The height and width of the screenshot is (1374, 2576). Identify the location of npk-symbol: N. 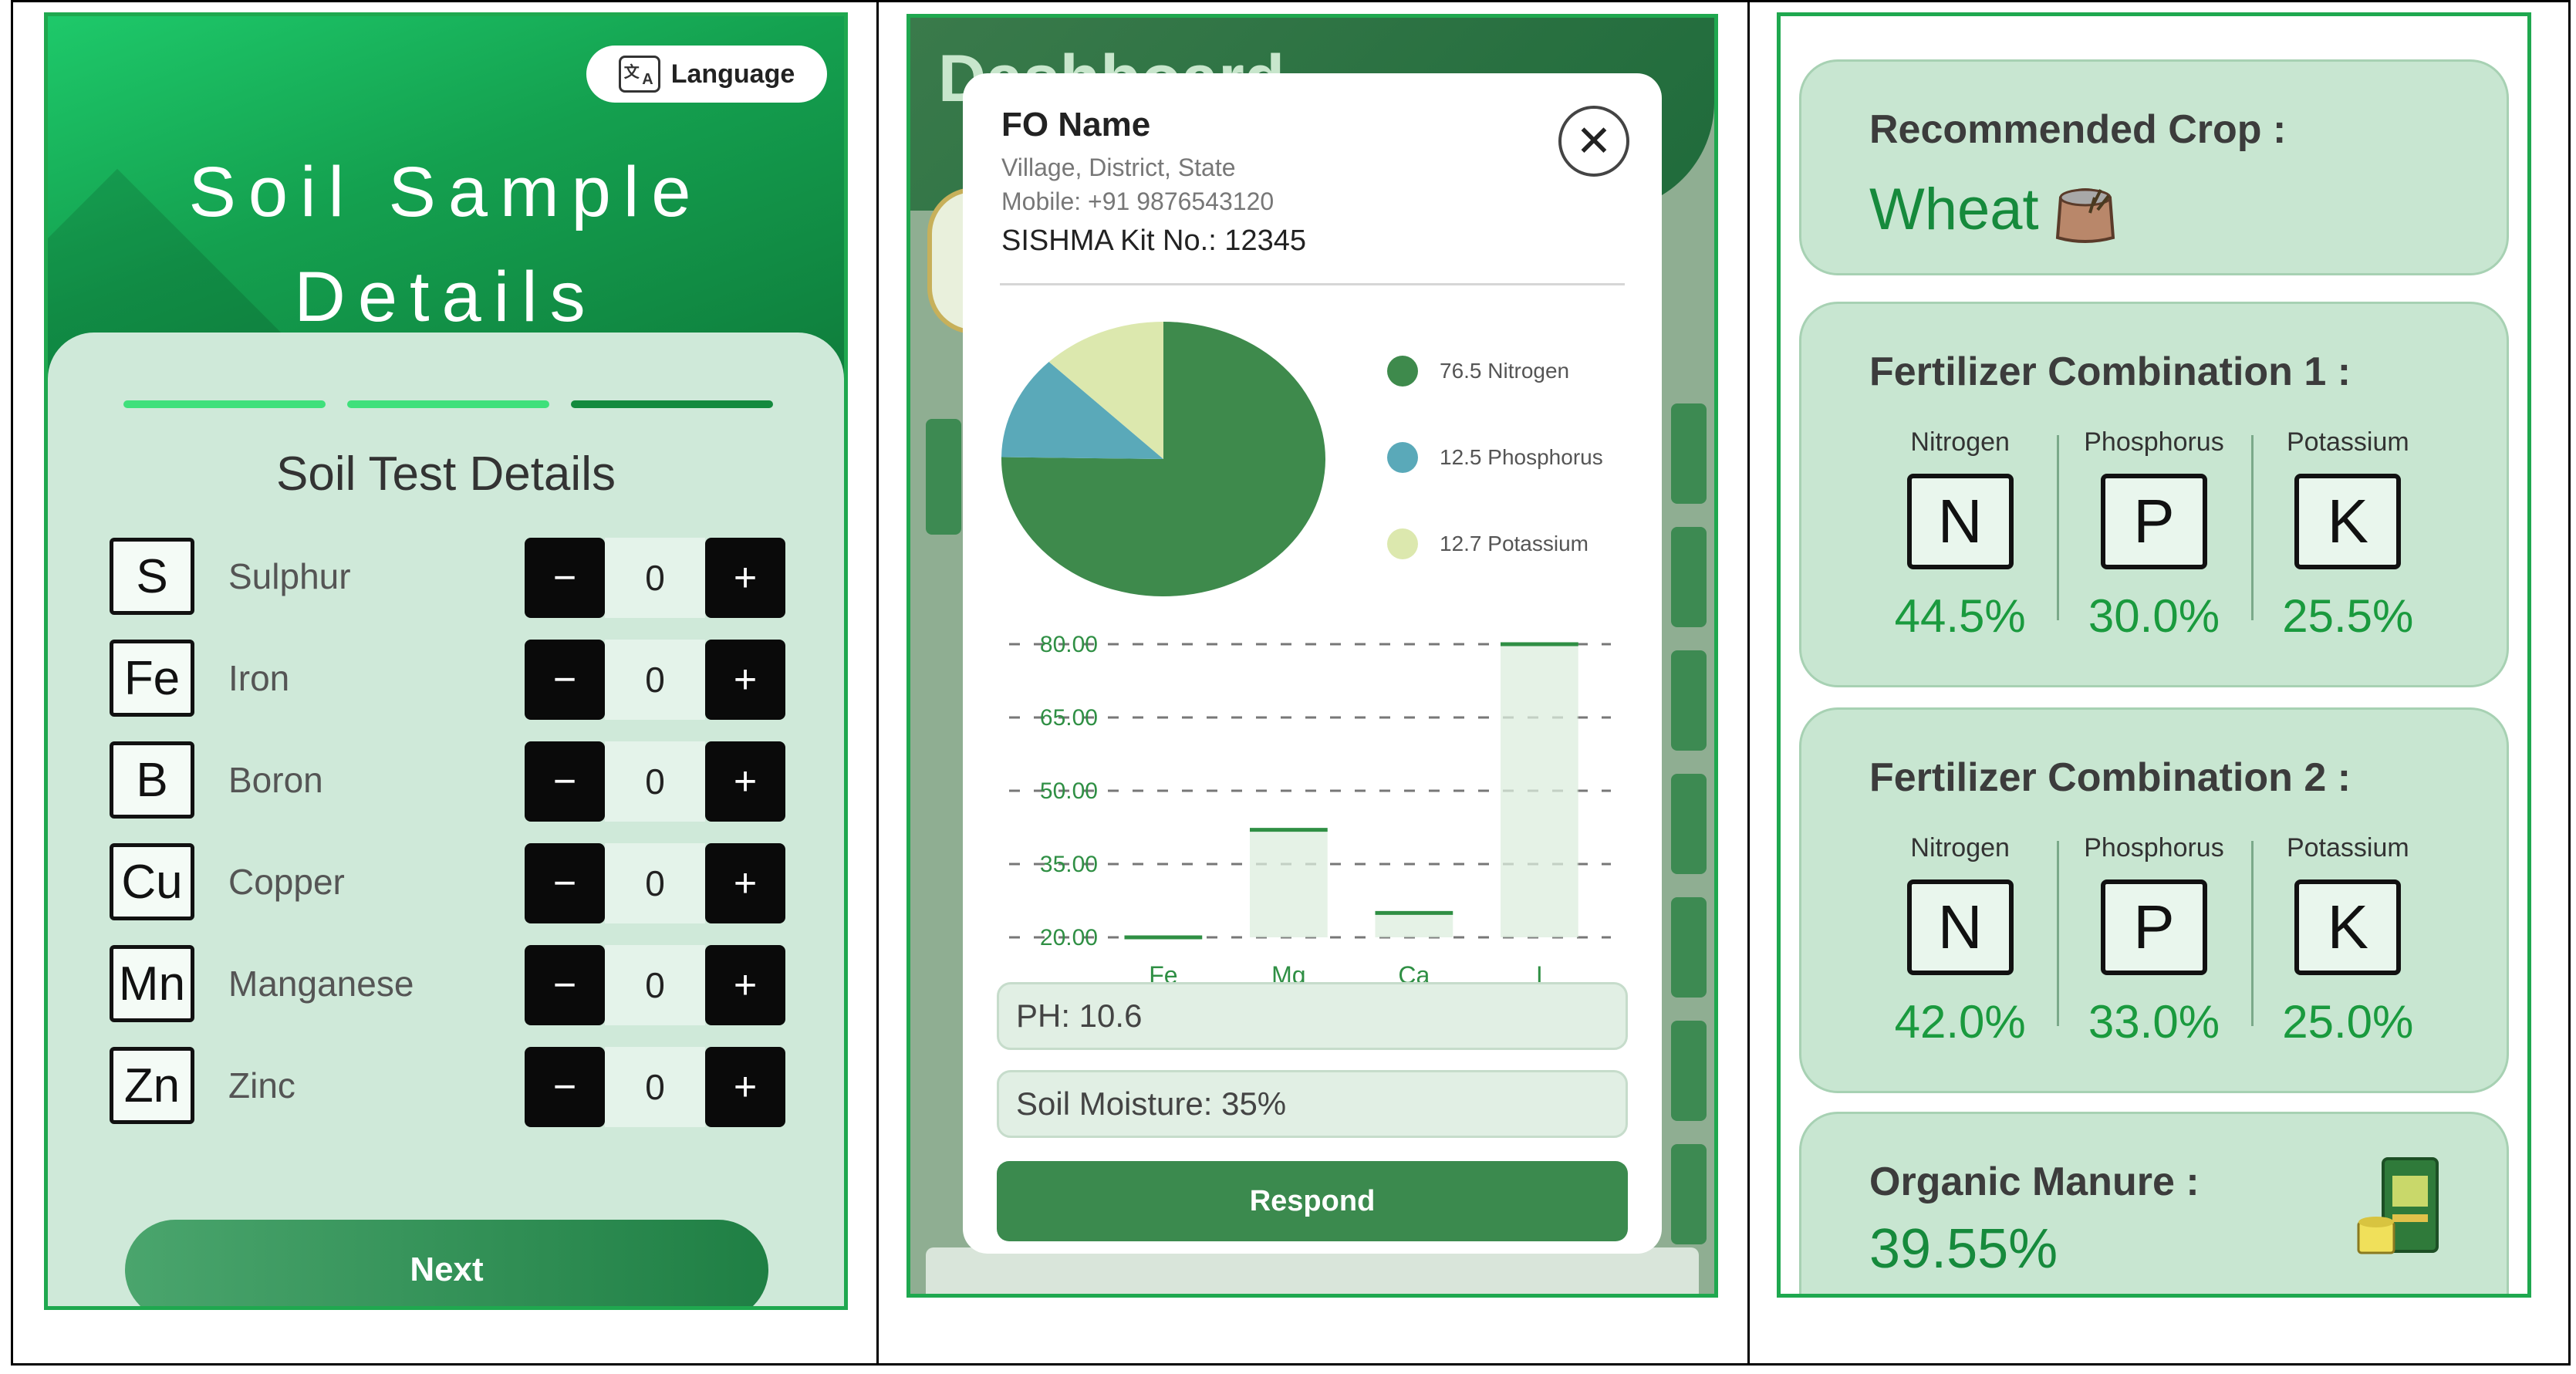
(1960, 927).